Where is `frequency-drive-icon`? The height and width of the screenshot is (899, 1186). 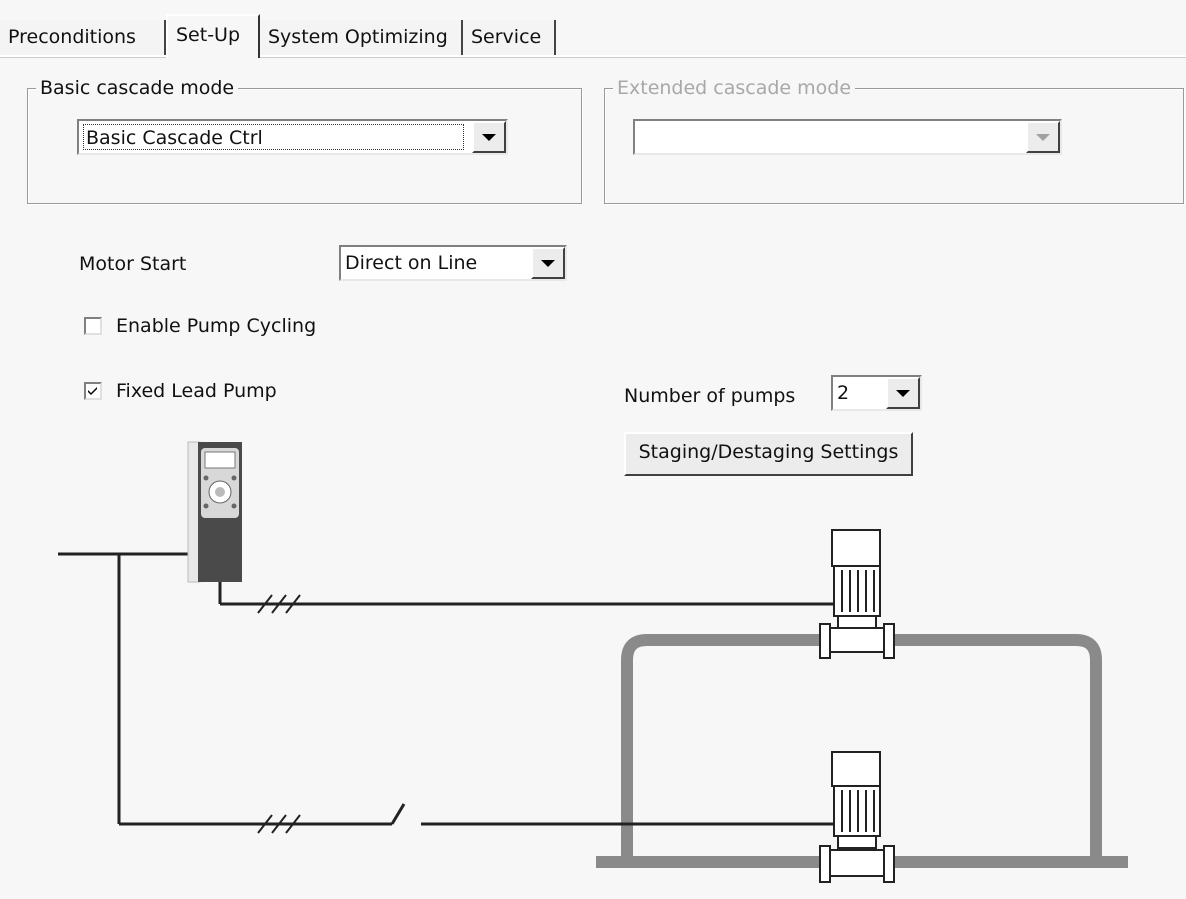
frequency-drive-icon is located at coordinates (214, 512).